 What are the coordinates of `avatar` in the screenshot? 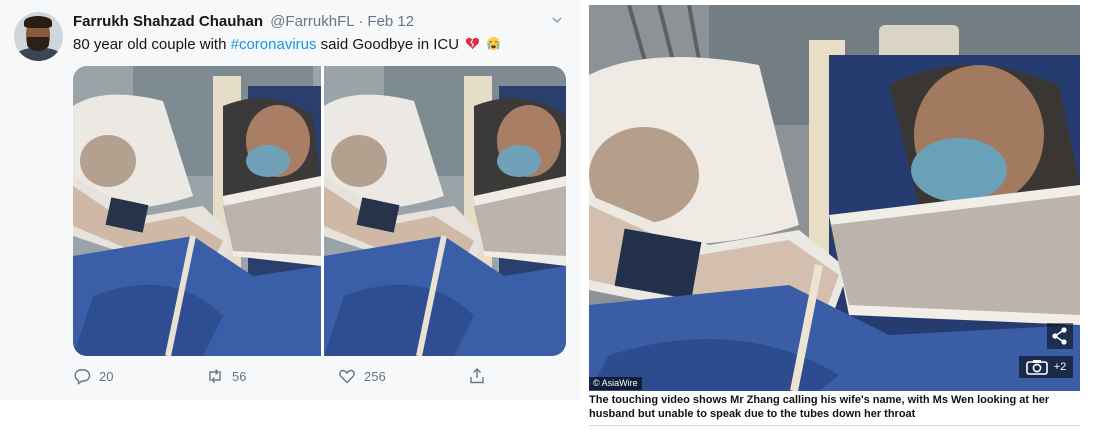 It's located at (38, 36).